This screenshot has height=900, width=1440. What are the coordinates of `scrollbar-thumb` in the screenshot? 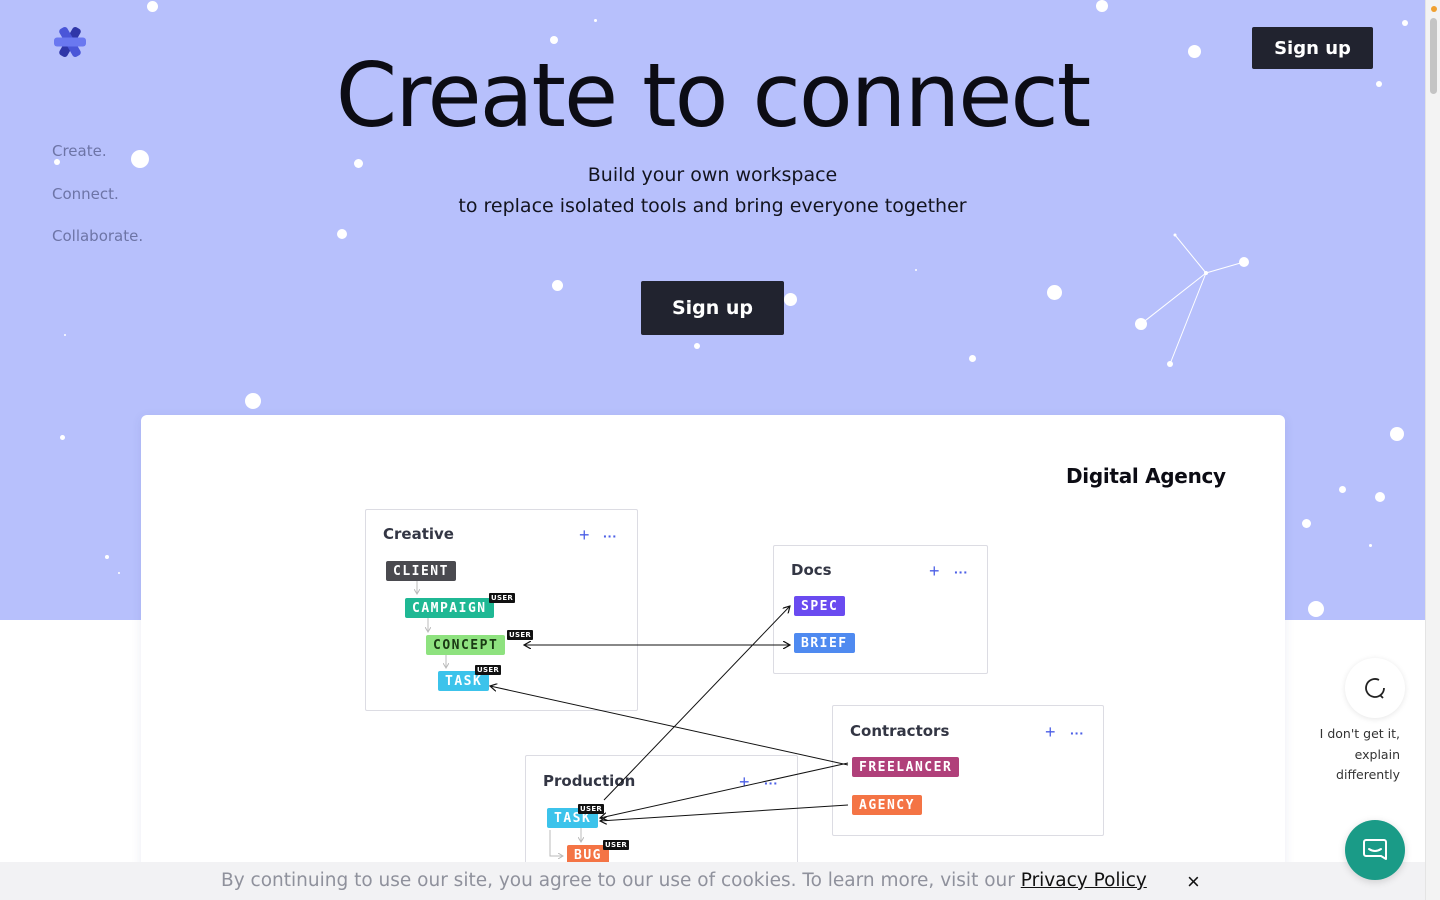 It's located at (1433, 56).